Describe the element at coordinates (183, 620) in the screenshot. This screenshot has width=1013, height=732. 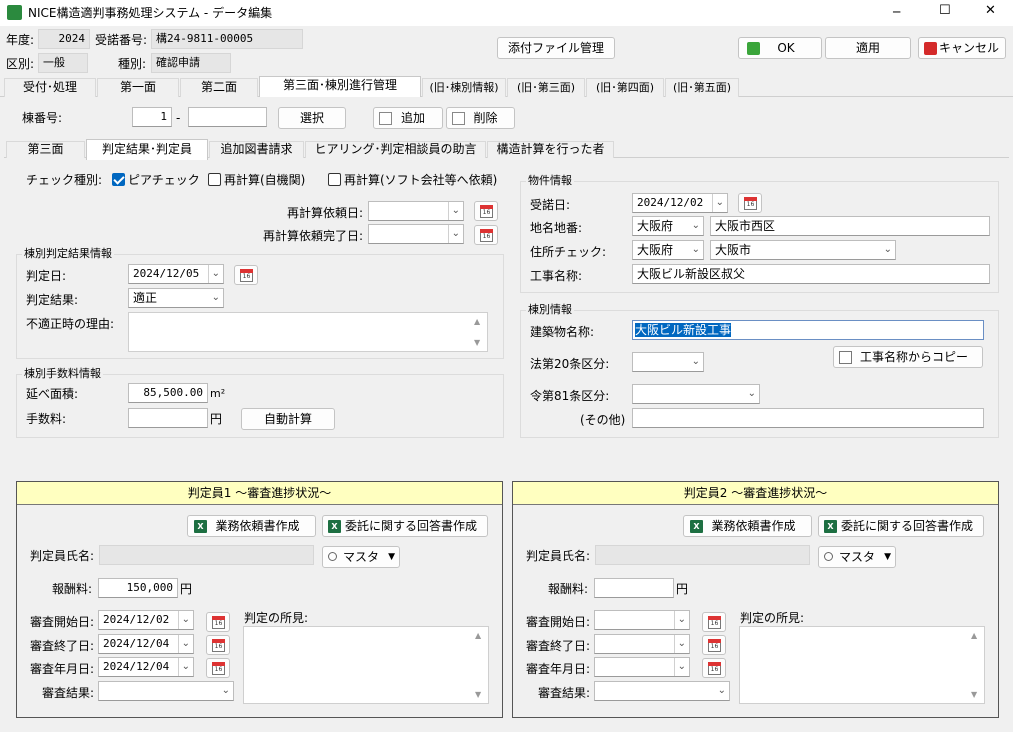
I see `chevron-down-icon: ⌄` at that location.